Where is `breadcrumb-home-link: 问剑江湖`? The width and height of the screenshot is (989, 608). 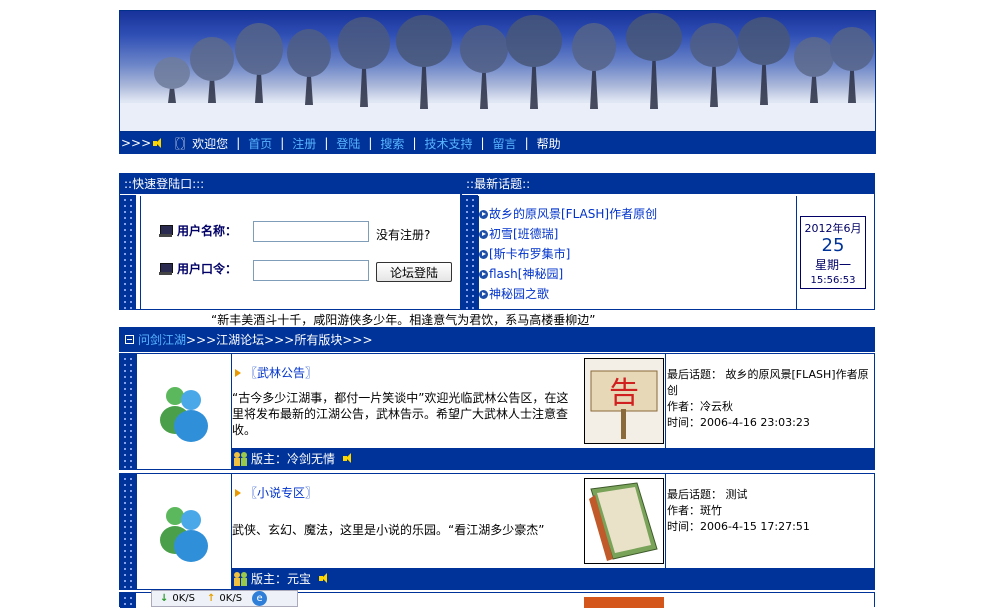 breadcrumb-home-link: 问剑江湖 is located at coordinates (162, 339).